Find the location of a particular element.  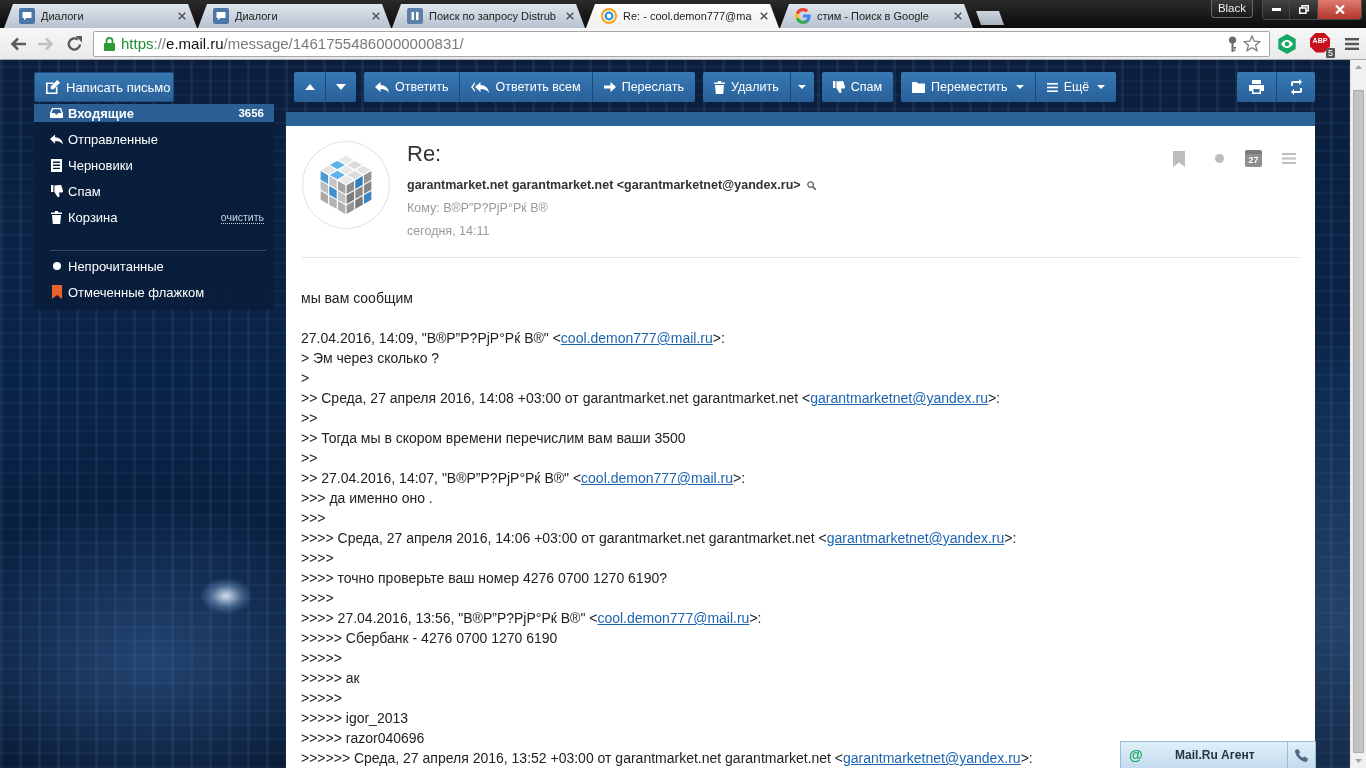

folder-icon is located at coordinates (919, 87).